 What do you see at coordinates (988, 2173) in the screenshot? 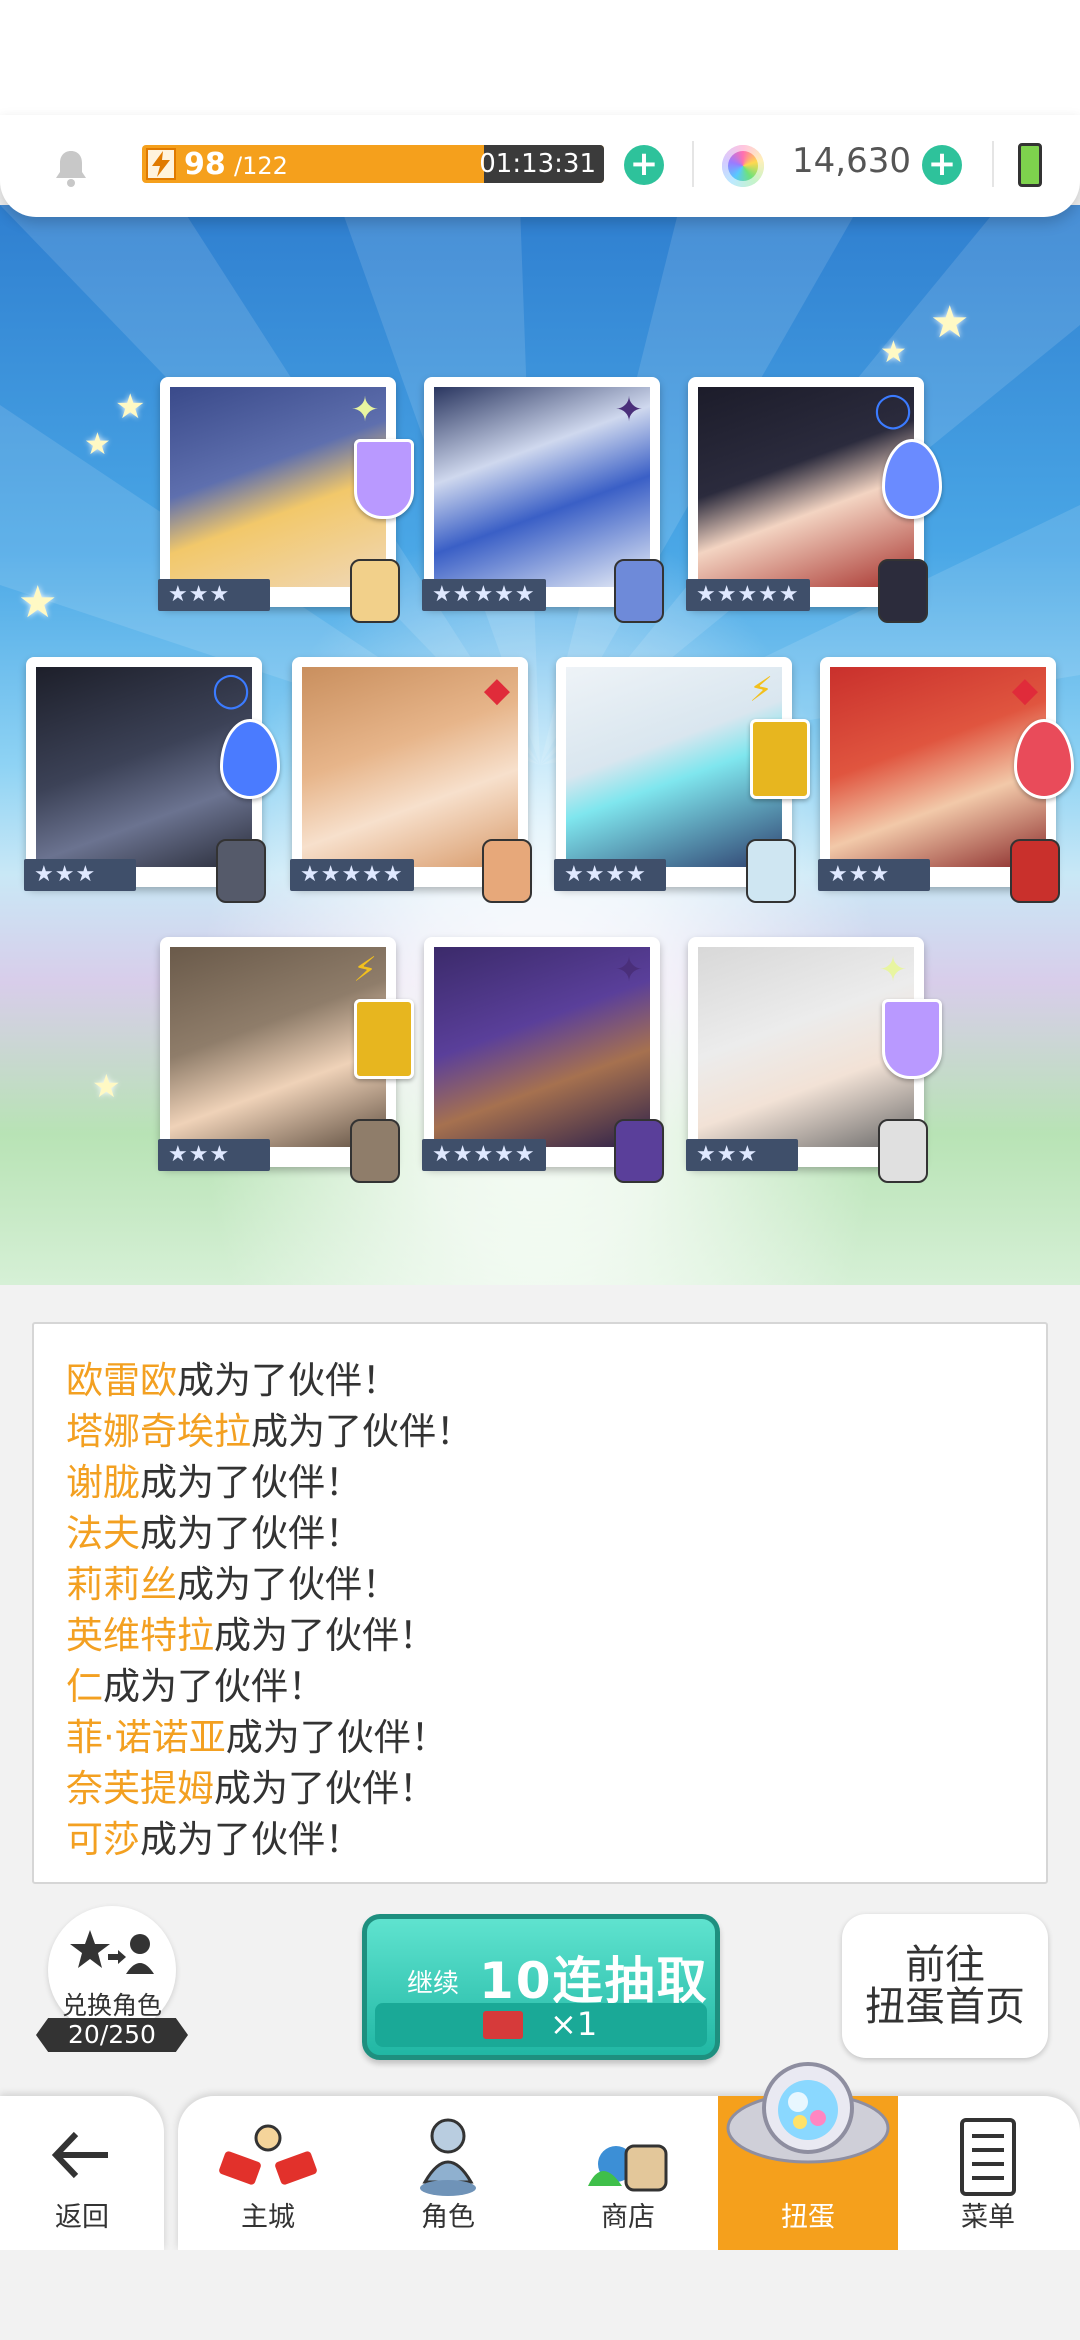
I see `nav-item-menu: 菜单` at bounding box center [988, 2173].